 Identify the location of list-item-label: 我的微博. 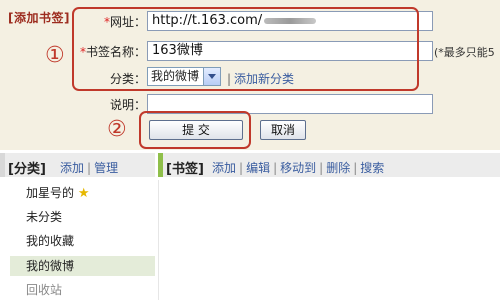
(50, 266).